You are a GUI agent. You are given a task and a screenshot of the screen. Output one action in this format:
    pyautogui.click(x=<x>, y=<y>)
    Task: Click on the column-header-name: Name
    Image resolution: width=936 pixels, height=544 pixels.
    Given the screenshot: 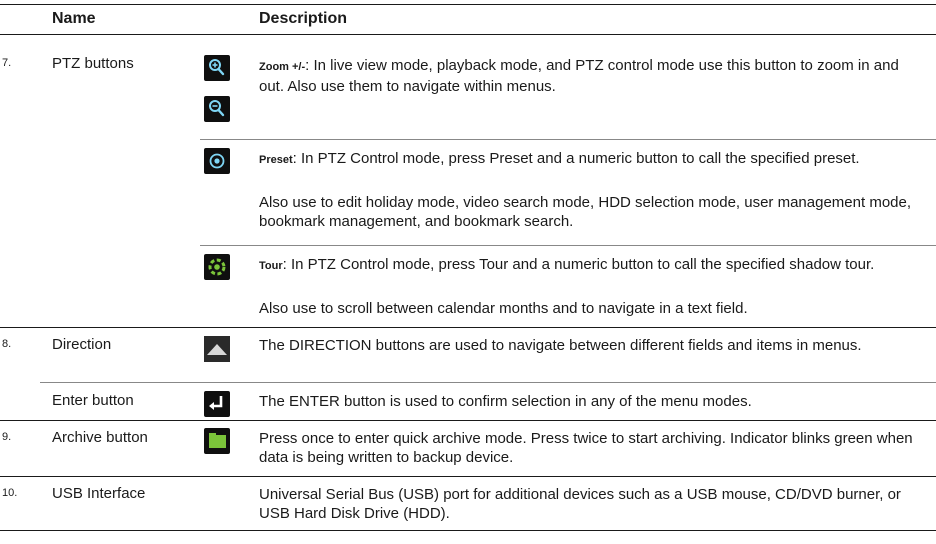 What is the action you would take?
    pyautogui.click(x=74, y=18)
    